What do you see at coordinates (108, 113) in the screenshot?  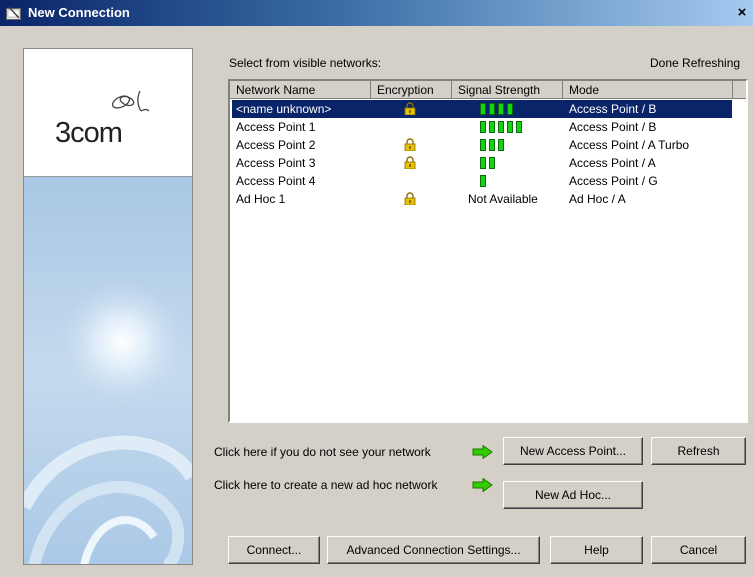 I see `logo-area: 3com` at bounding box center [108, 113].